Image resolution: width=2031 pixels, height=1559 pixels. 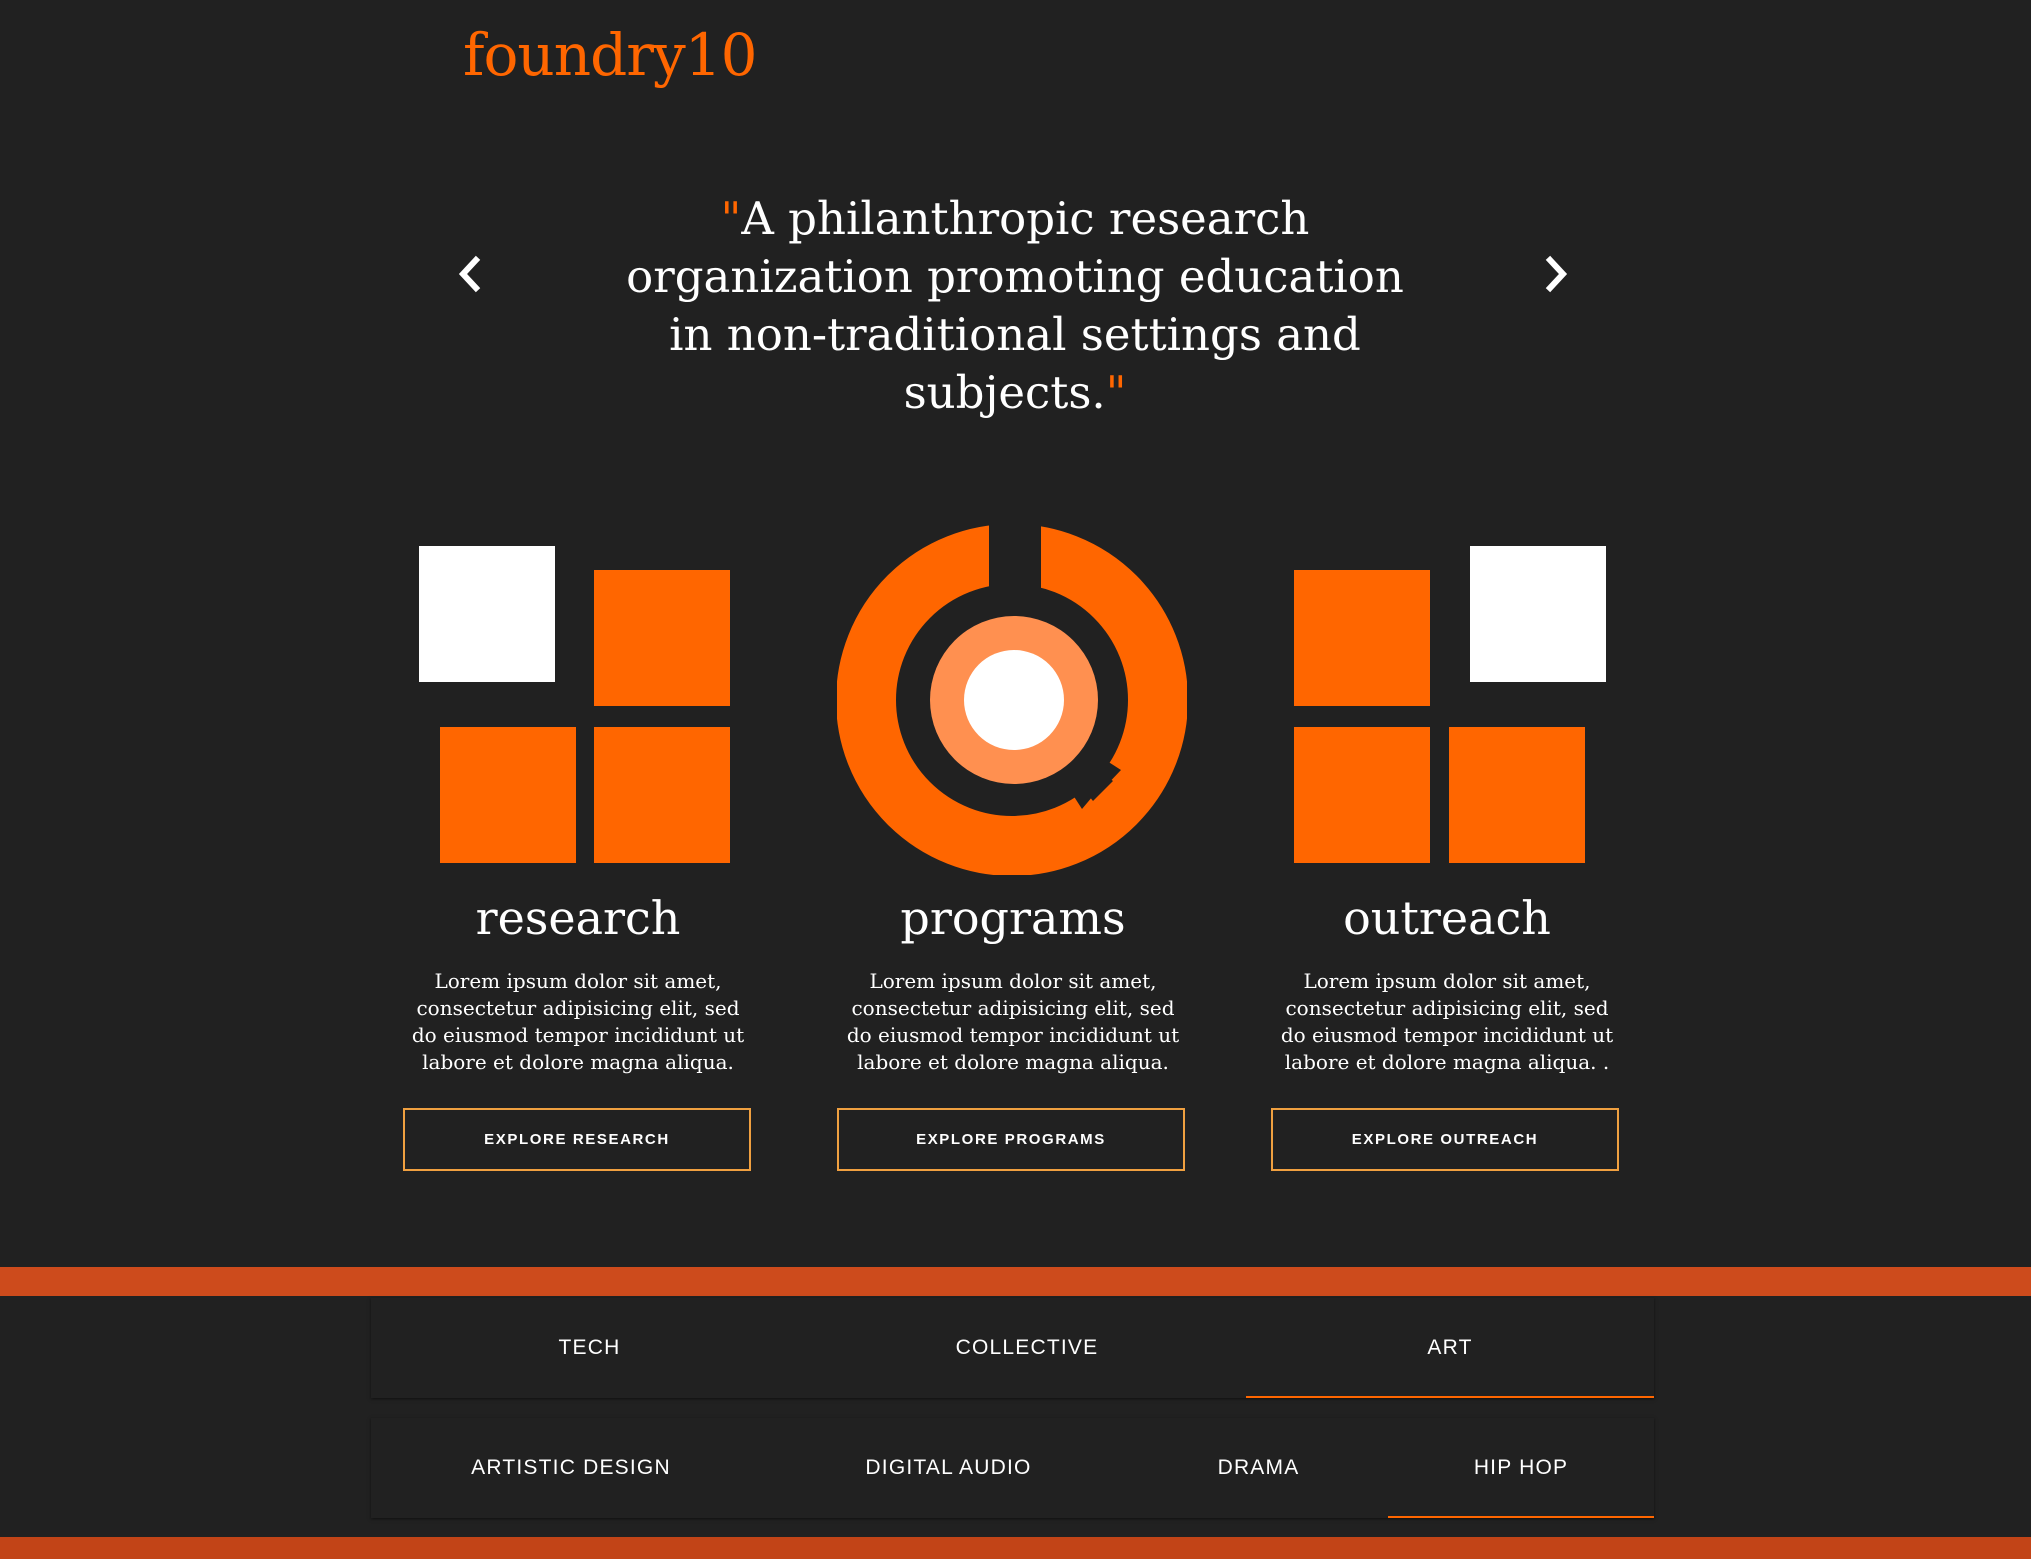 I want to click on primary-tab-bar: TECH COLLECTIVE ART, so click(x=1012, y=1348).